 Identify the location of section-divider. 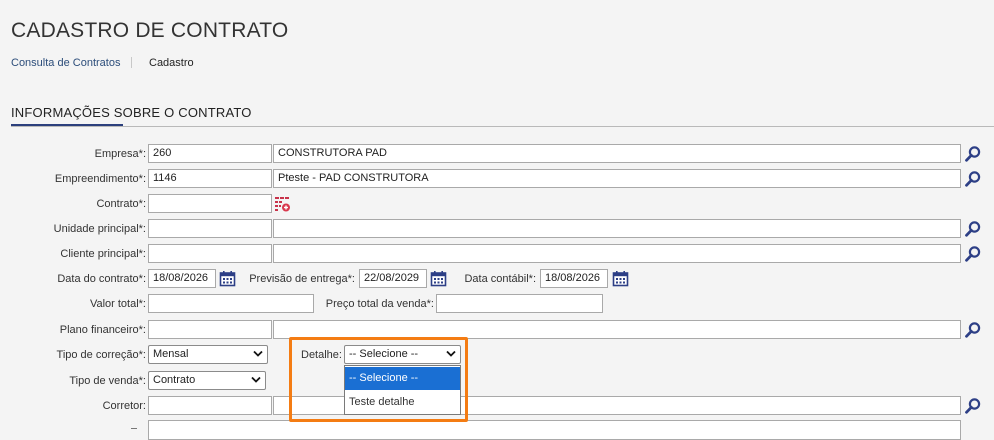
(502, 126).